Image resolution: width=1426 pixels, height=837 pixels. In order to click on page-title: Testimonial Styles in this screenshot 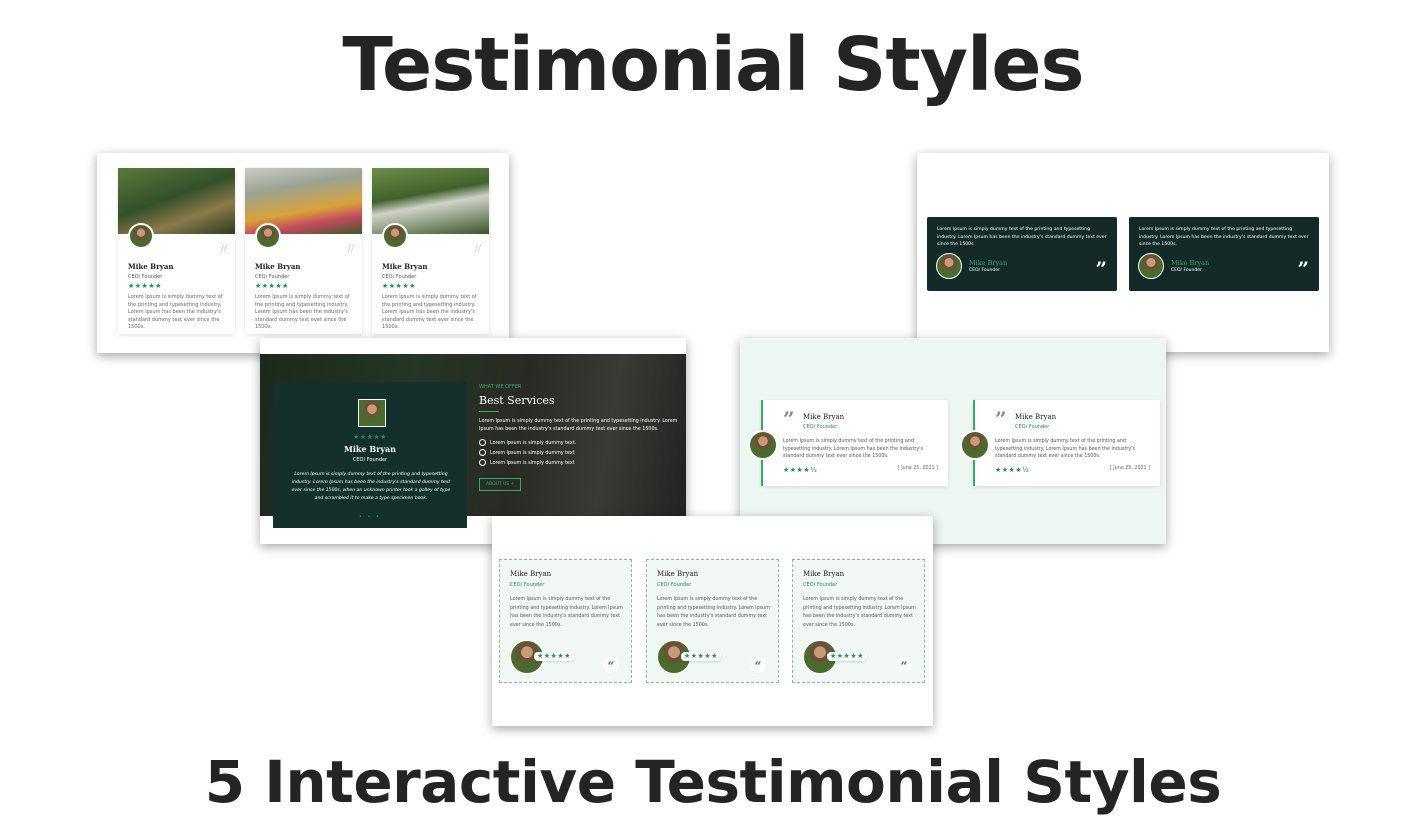, I will do `click(713, 65)`.